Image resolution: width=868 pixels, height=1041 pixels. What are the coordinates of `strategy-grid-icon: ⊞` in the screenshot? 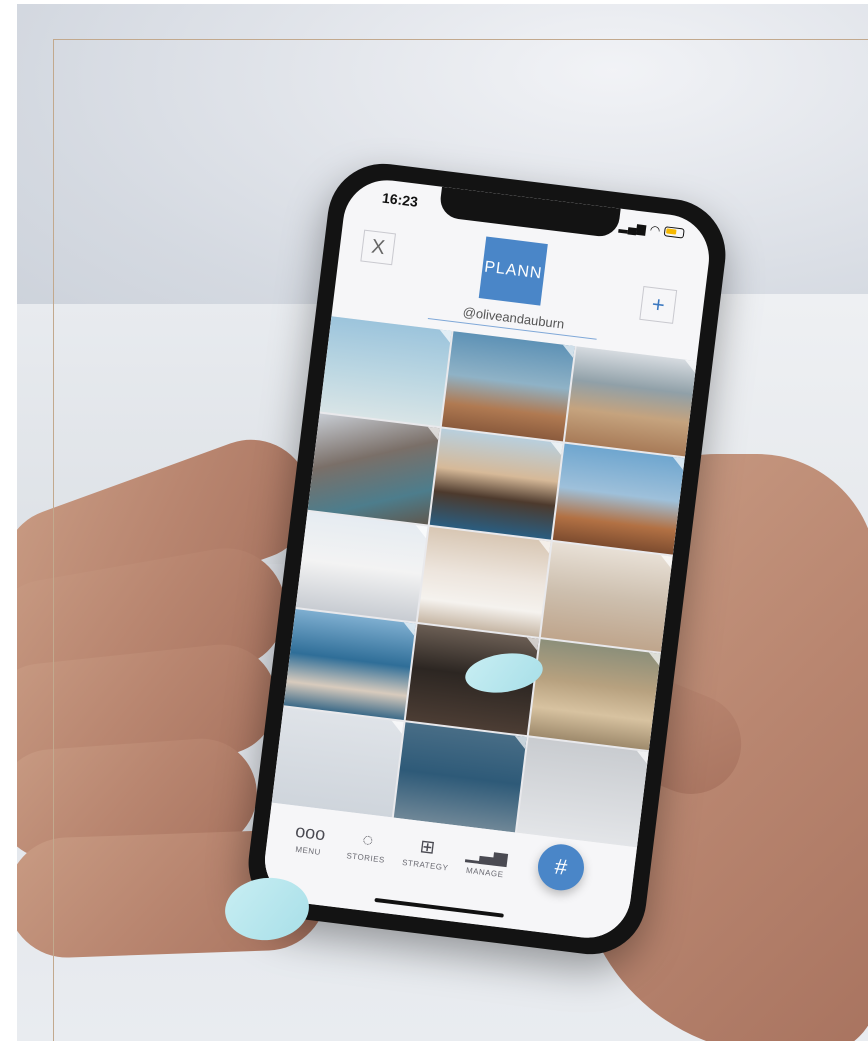 It's located at (427, 847).